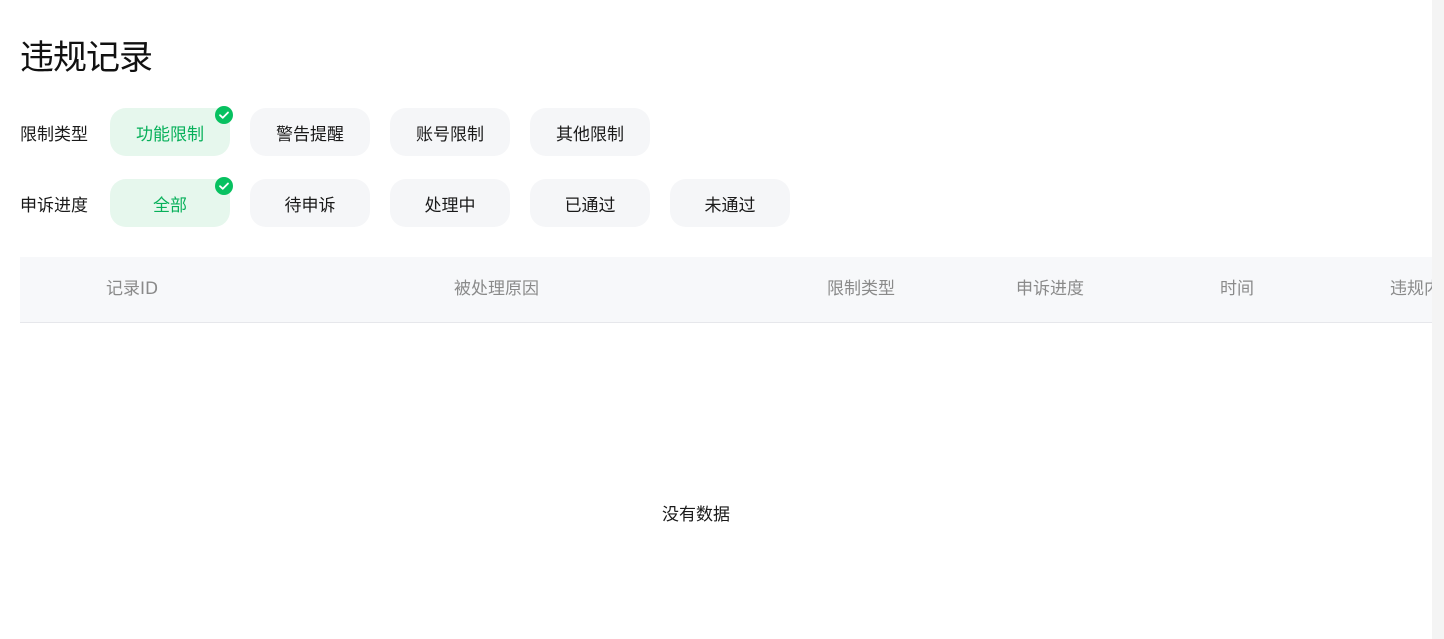  I want to click on vertical-scrollbar, so click(1438, 319).